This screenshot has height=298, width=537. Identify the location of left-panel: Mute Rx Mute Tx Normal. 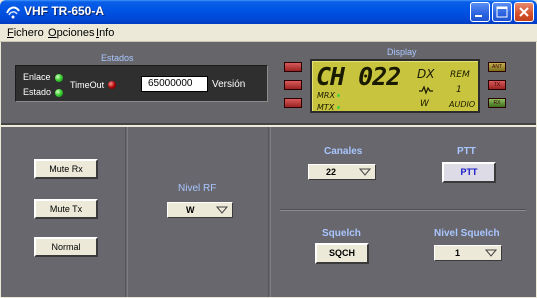
(63, 212).